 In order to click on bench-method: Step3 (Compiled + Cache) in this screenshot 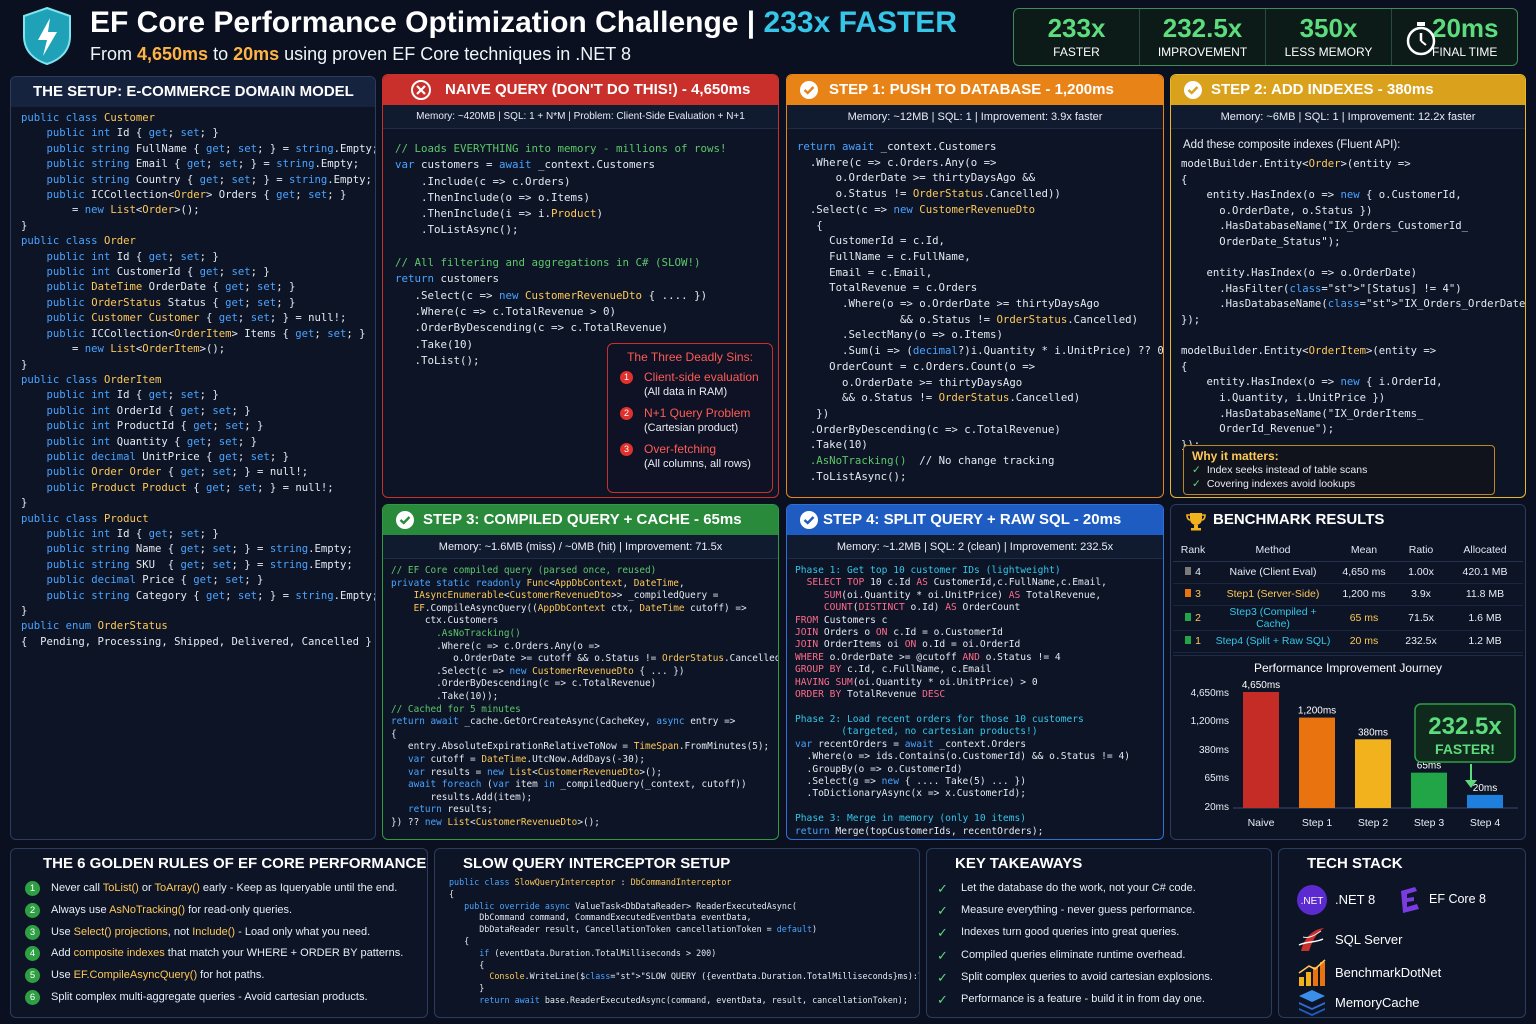, I will do `click(1273, 618)`.